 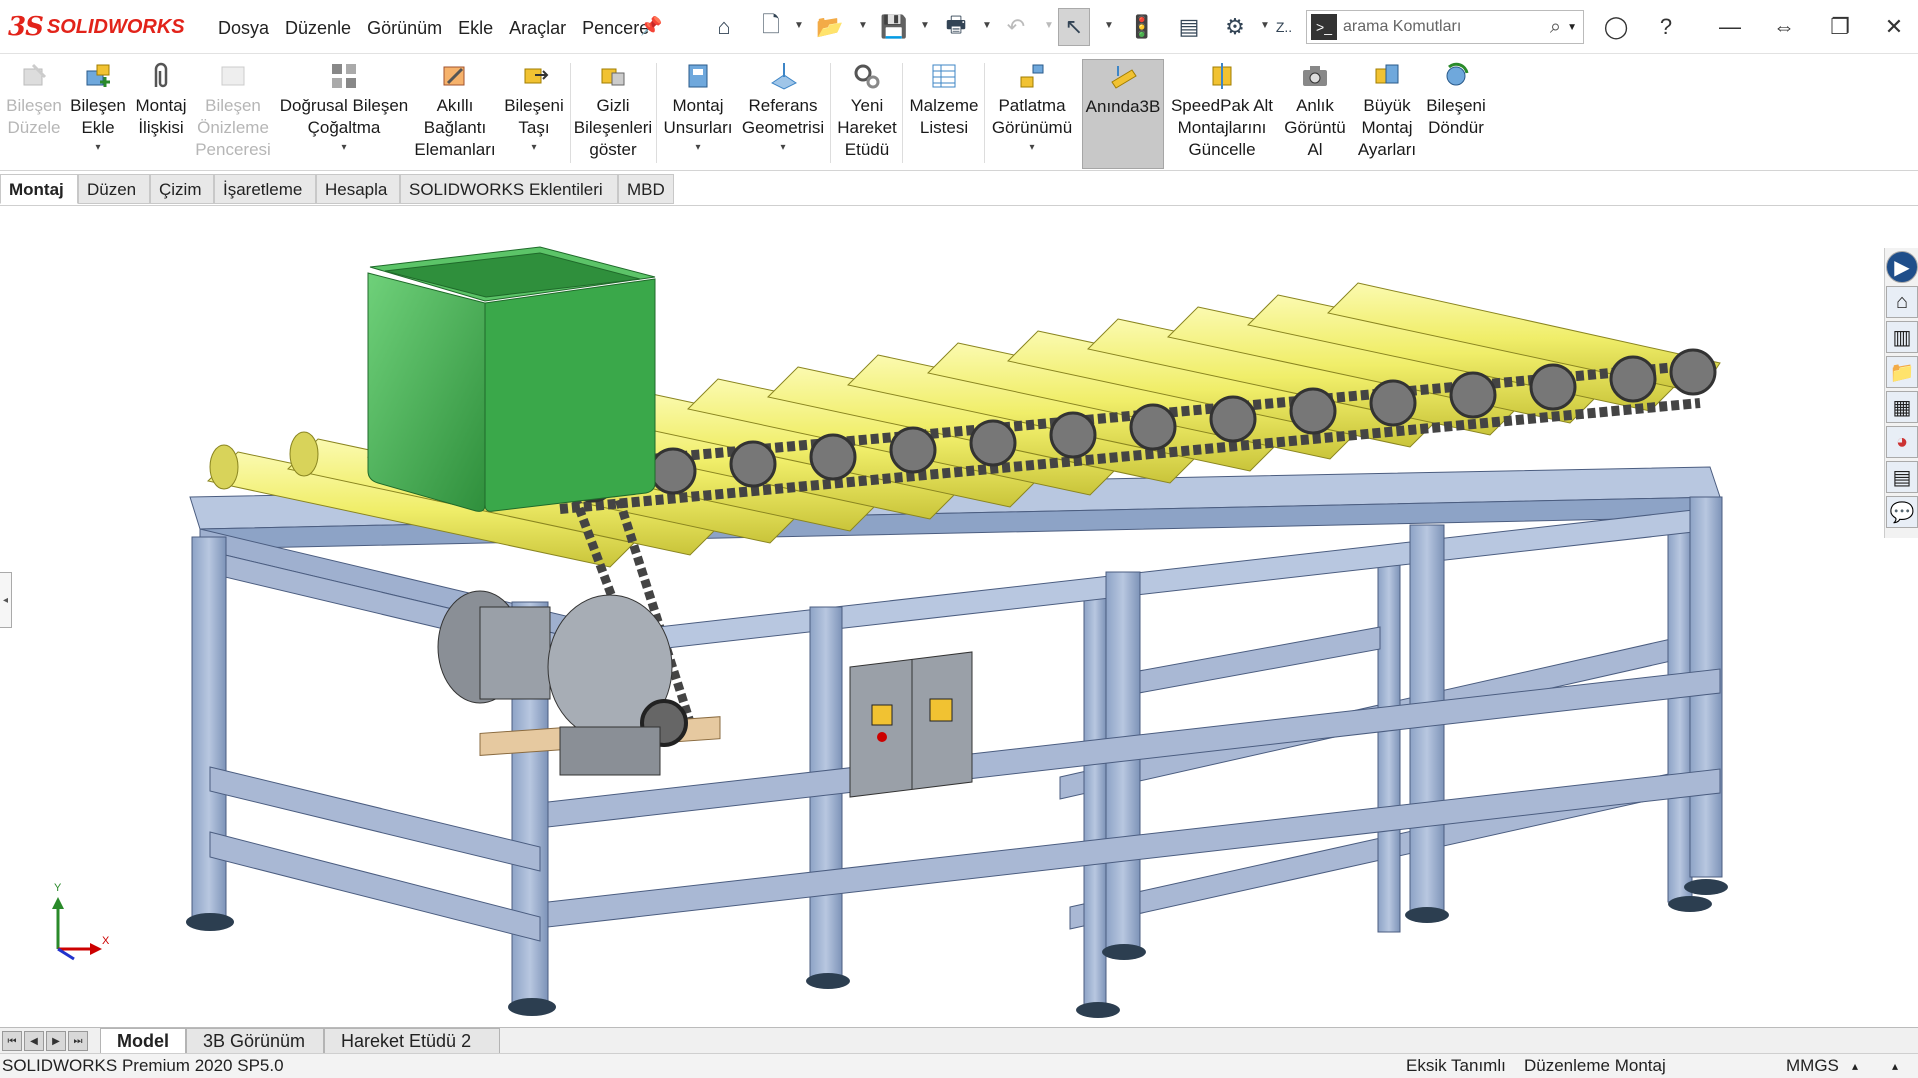 I want to click on linear-pattern-button: Doğrusal Bileşen Çoğaltma ▾, so click(x=344, y=114).